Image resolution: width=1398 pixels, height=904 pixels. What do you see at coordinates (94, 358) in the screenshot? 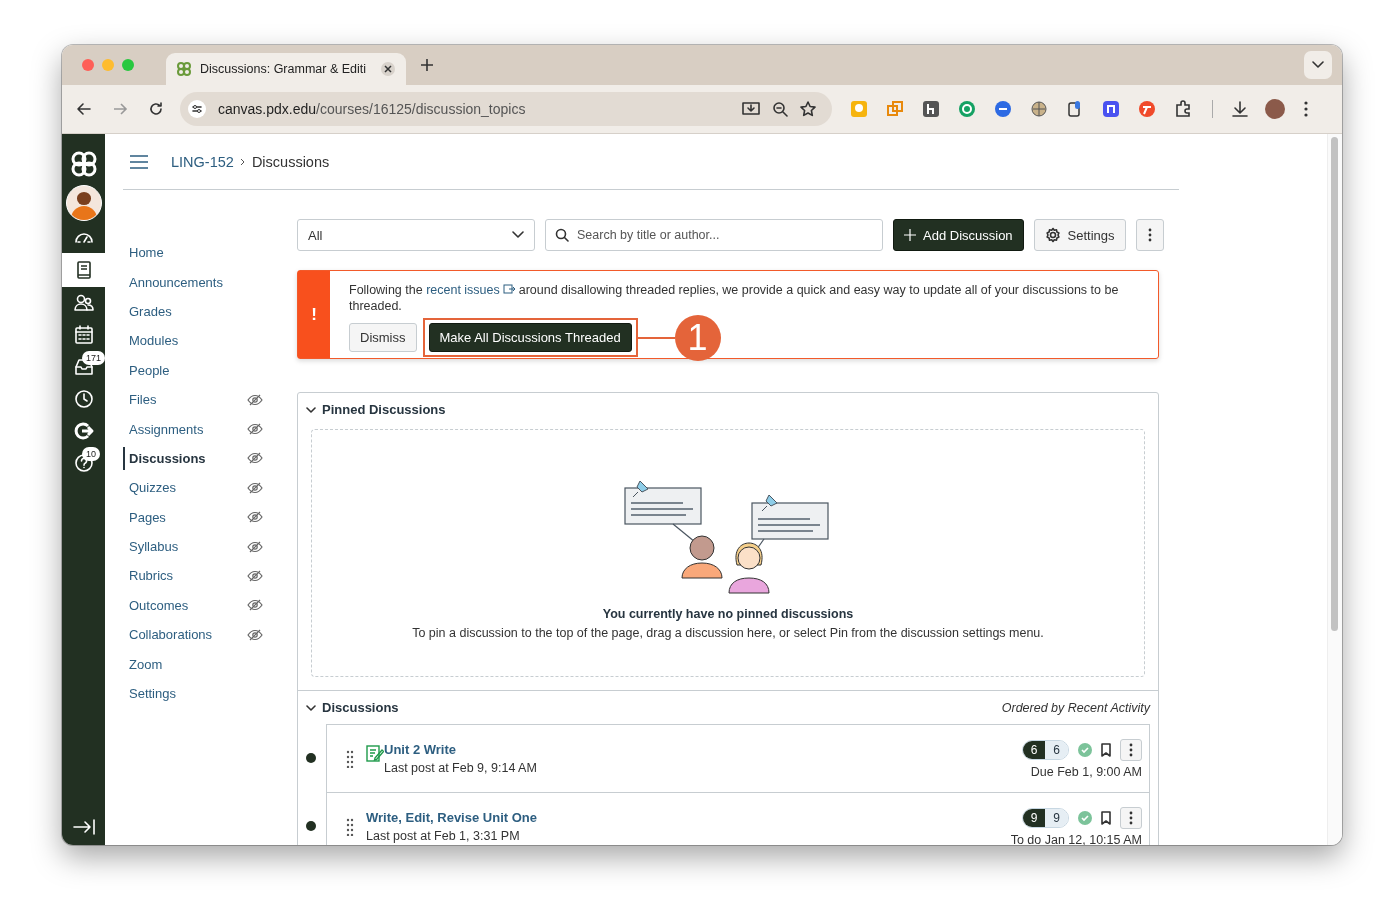
I see `count-badge: 171` at bounding box center [94, 358].